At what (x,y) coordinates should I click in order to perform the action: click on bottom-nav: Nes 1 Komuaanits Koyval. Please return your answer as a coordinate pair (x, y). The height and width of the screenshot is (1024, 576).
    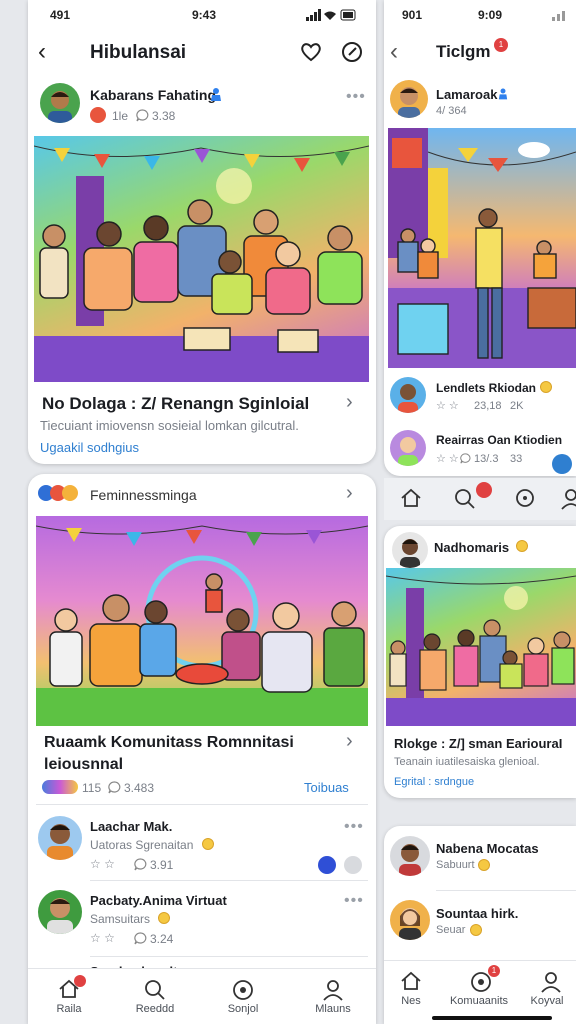
    Looking at the image, I should click on (480, 992).